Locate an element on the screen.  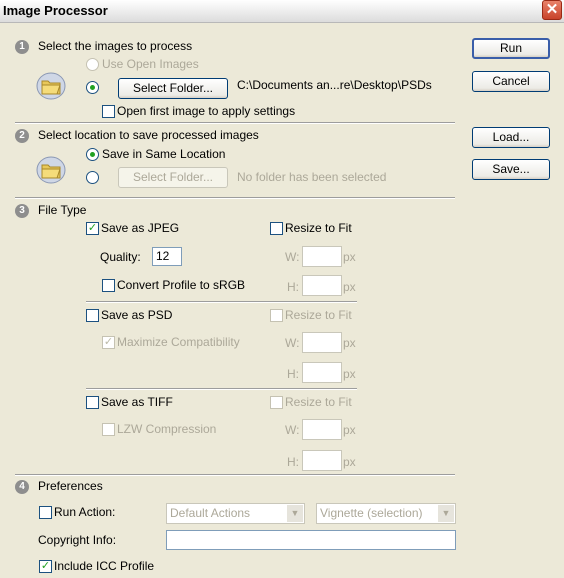
maximize-compat-checkbox: ✓ is located at coordinates (108, 342).